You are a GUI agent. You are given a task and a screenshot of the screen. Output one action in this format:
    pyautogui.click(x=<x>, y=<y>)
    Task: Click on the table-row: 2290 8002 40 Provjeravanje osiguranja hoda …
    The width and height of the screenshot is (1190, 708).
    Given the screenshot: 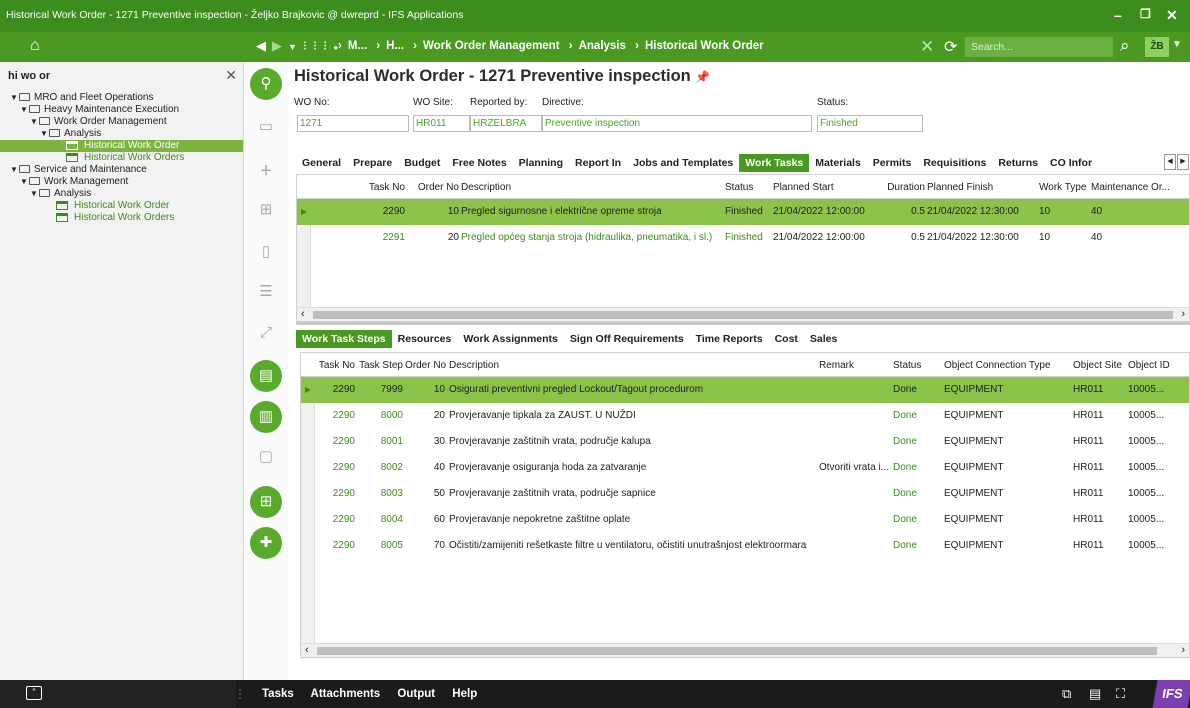 What is the action you would take?
    pyautogui.click(x=745, y=468)
    